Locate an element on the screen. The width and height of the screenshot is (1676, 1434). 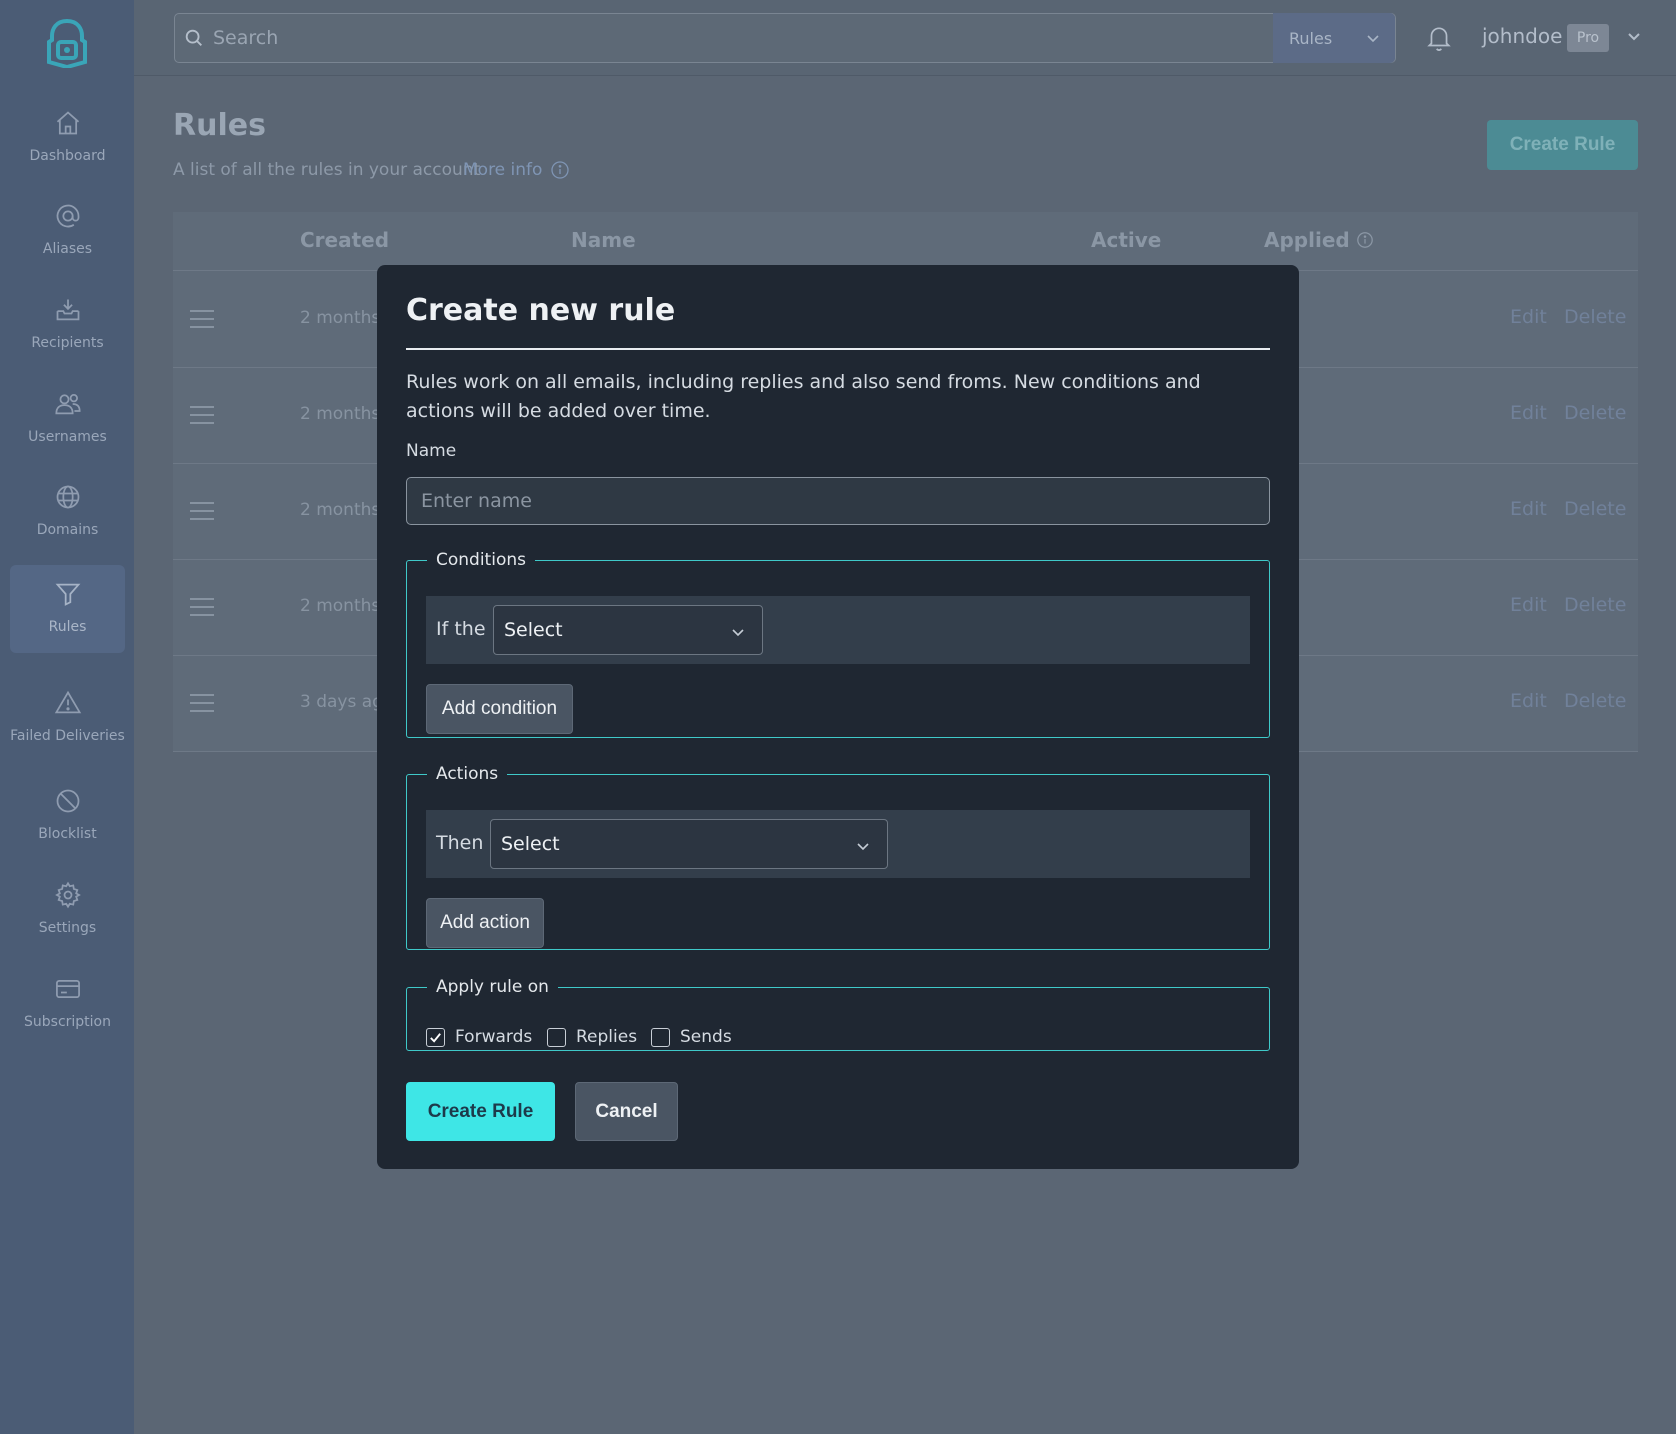
actions-fieldset: Actions Then Select Add action is located at coordinates (838, 857).